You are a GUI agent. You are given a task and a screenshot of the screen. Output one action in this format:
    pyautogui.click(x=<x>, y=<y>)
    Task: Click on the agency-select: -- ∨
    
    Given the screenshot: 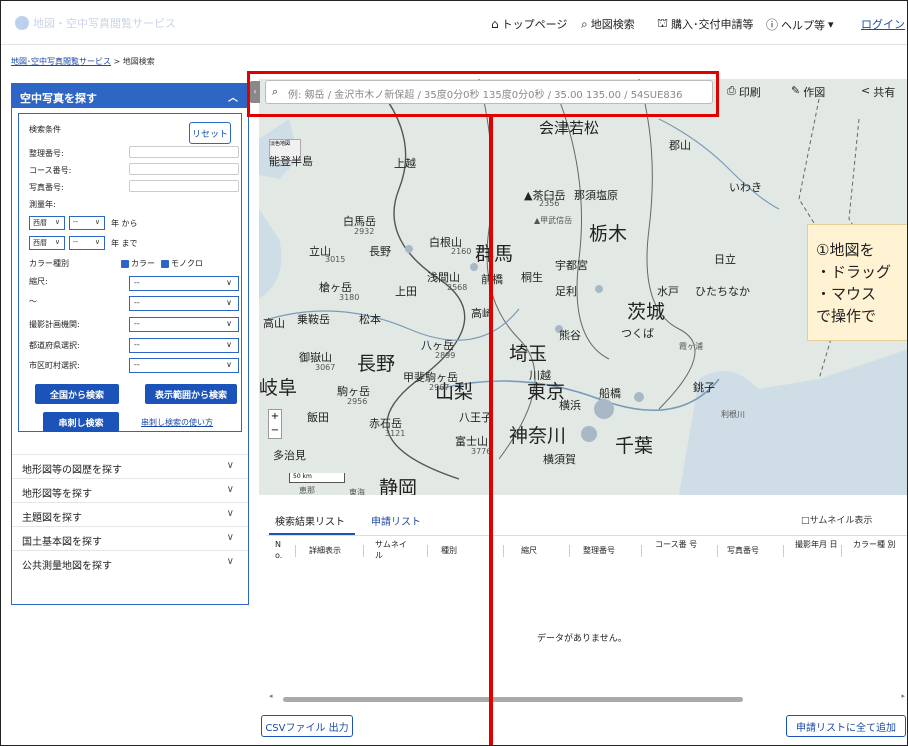 What is the action you would take?
    pyautogui.click(x=184, y=324)
    